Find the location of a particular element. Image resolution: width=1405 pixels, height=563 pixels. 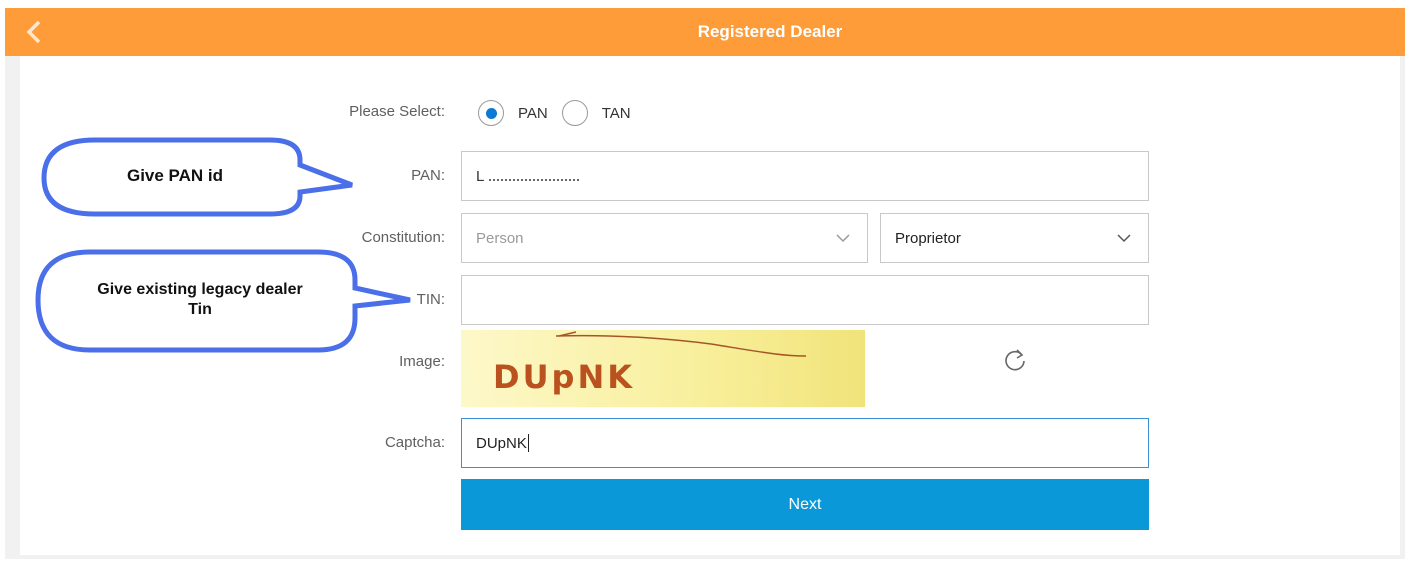

captcha-value: DUpNK is located at coordinates (501, 443).